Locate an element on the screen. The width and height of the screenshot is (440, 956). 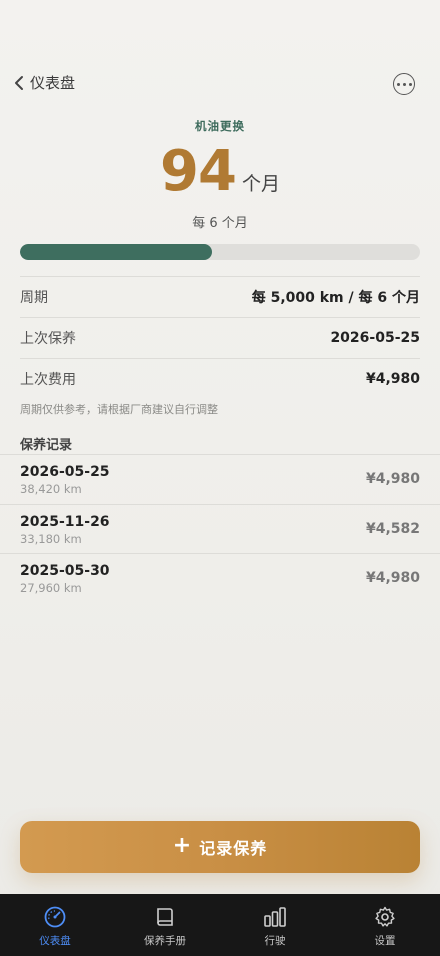
tab-bar: 仪表盘 保养手册 行驶 设置 is located at coordinates (220, 925).